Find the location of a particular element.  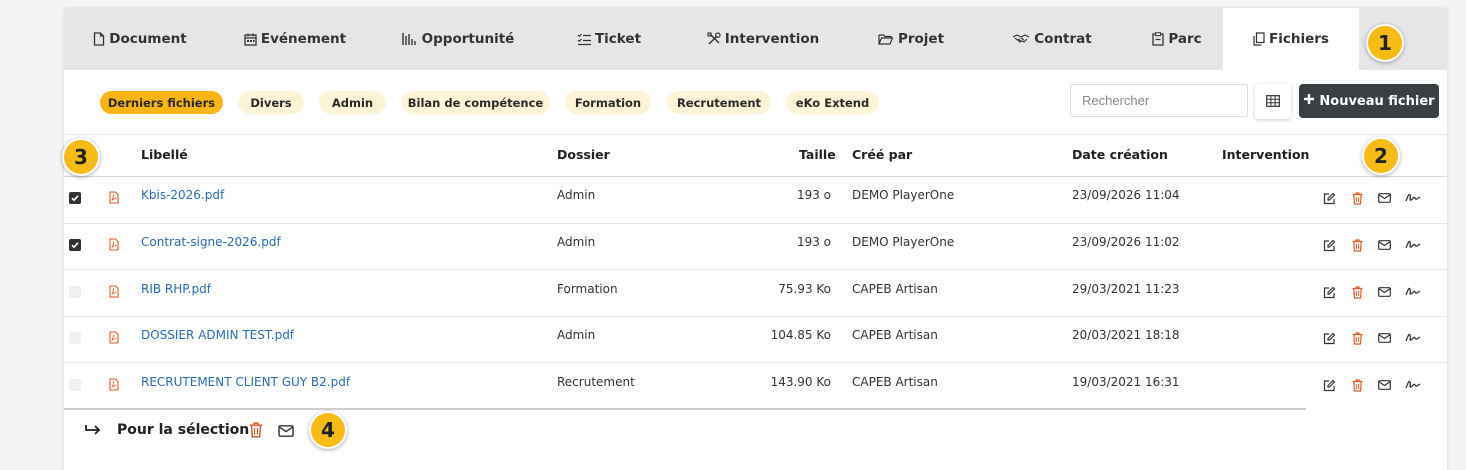

file-folder: Admin is located at coordinates (576, 195).